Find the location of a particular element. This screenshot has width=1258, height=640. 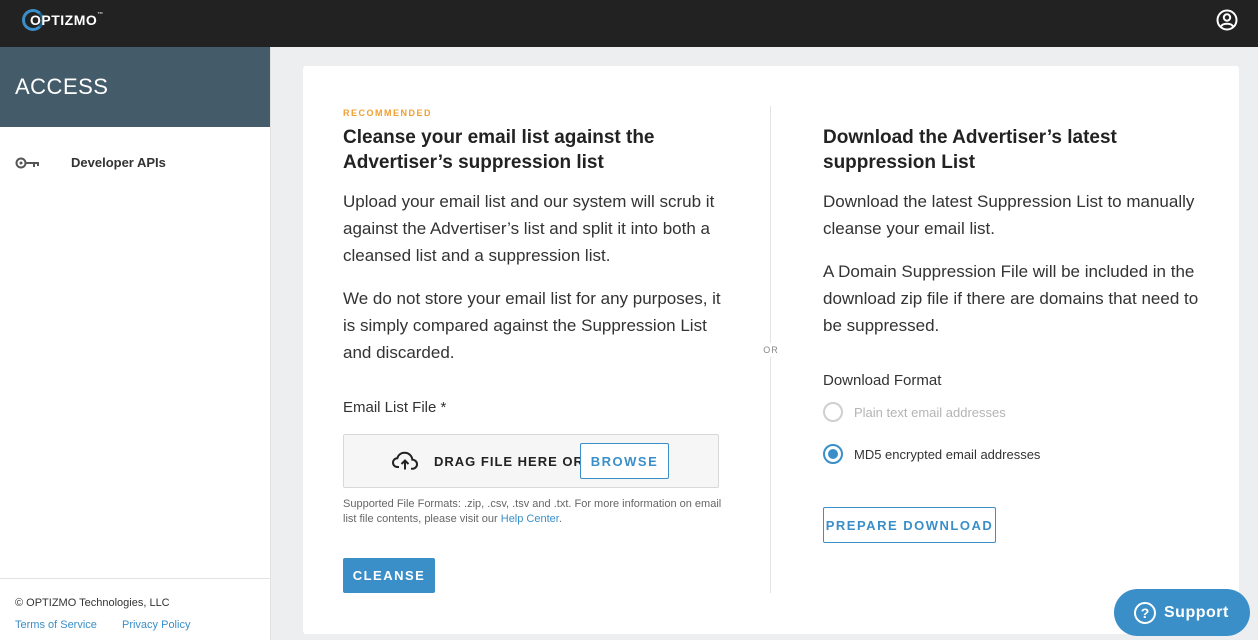

sidebar-item-label: Developer APIs is located at coordinates (118, 162).